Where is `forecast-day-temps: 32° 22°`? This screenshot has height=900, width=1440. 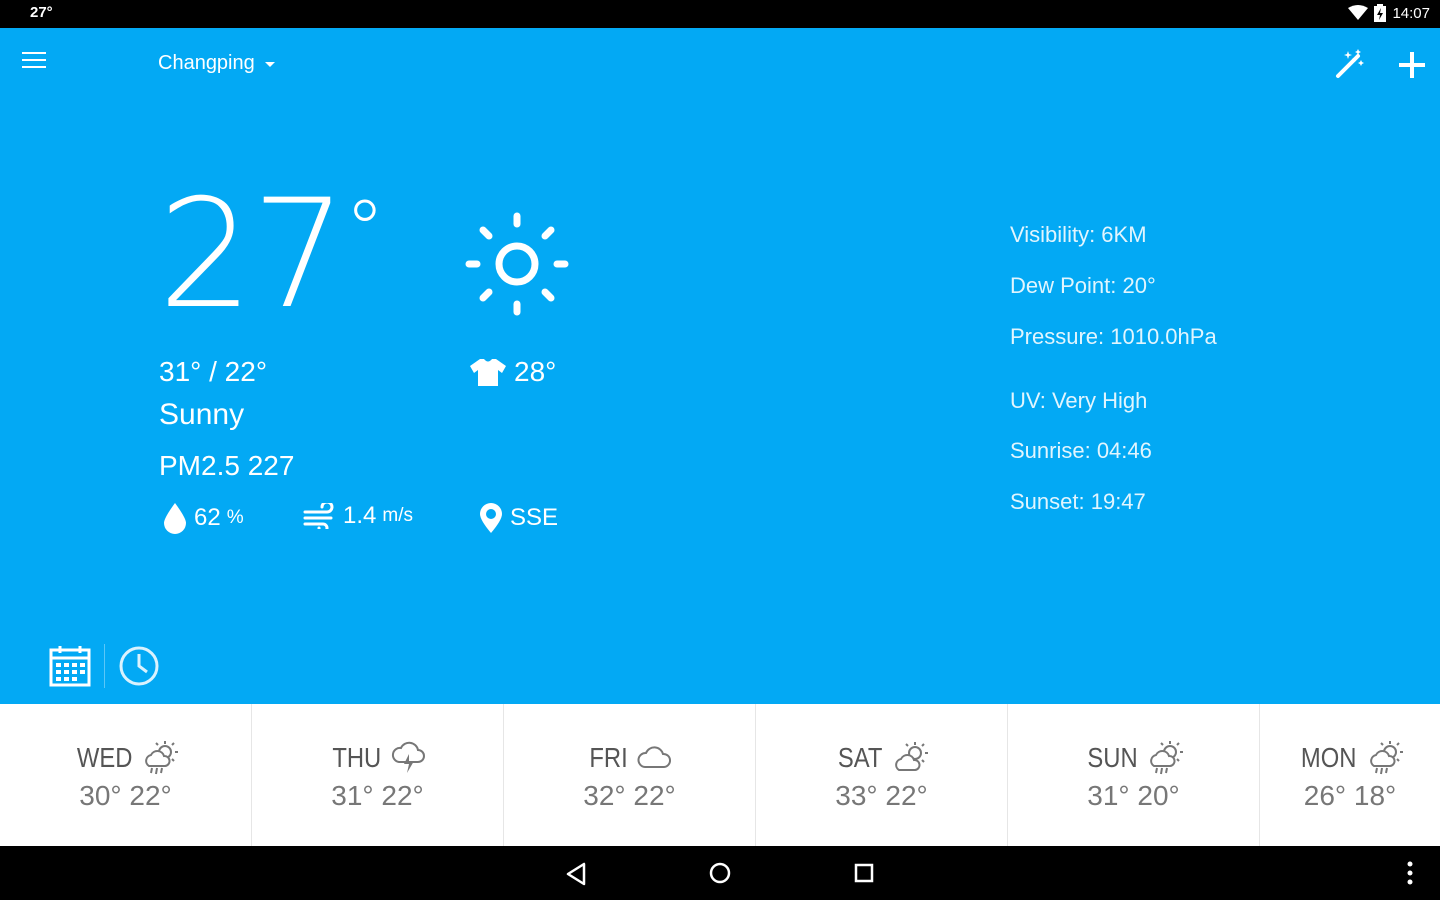
forecast-day-temps: 32° 22° is located at coordinates (629, 795).